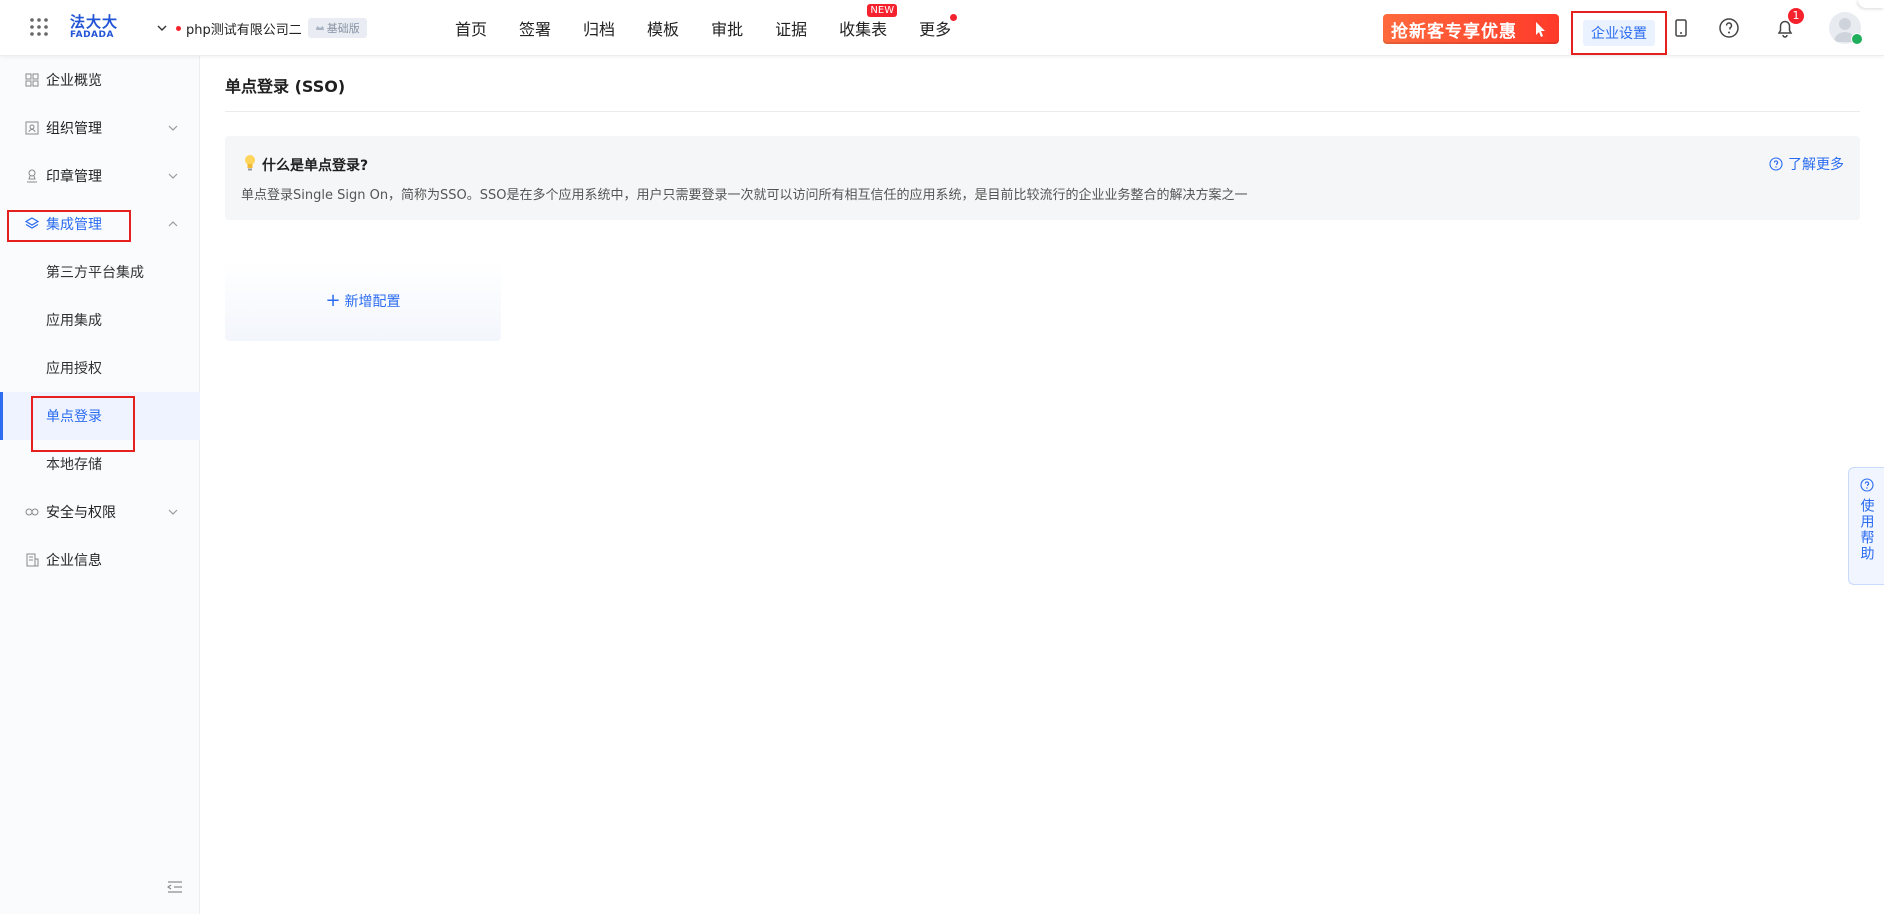  What do you see at coordinates (244, 30) in the screenshot?
I see `company-name: php测试有限公司二` at bounding box center [244, 30].